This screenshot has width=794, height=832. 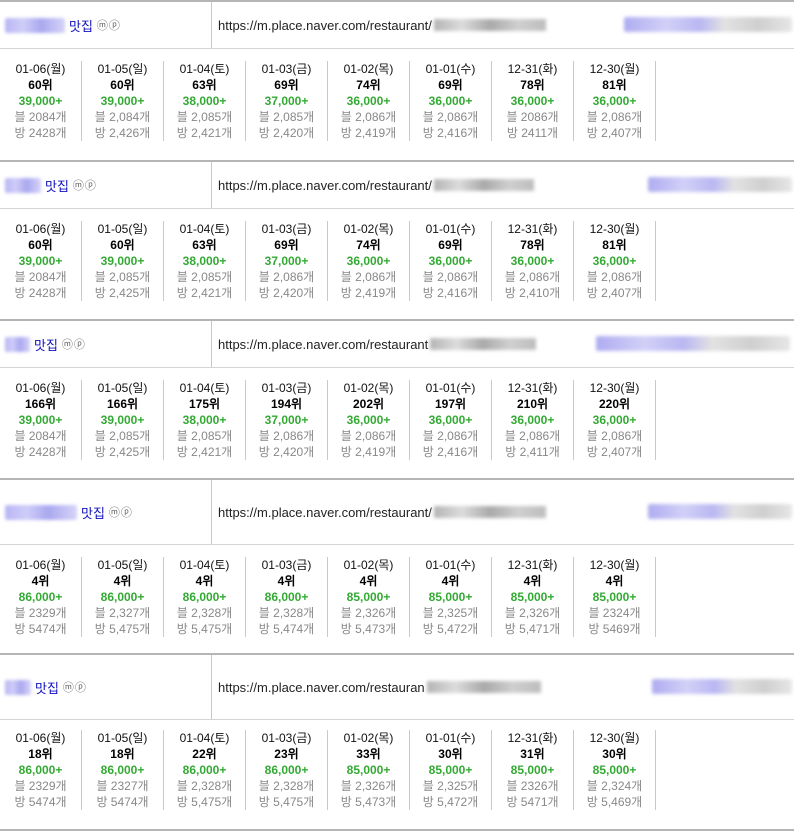 I want to click on rank-cell: 01-03(금) 69위 37,000+ 블 2,086개 방 2,420개, so click(x=287, y=261).